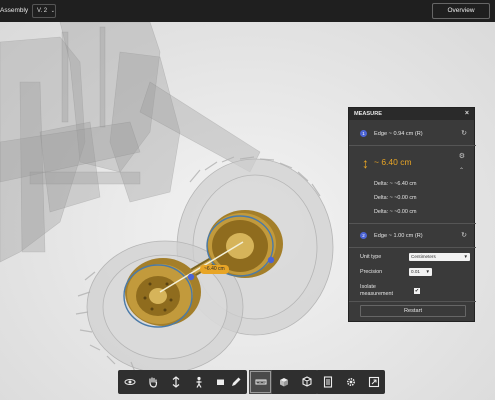 The height and width of the screenshot is (400, 495). I want to click on orbit-icon, so click(129, 382).